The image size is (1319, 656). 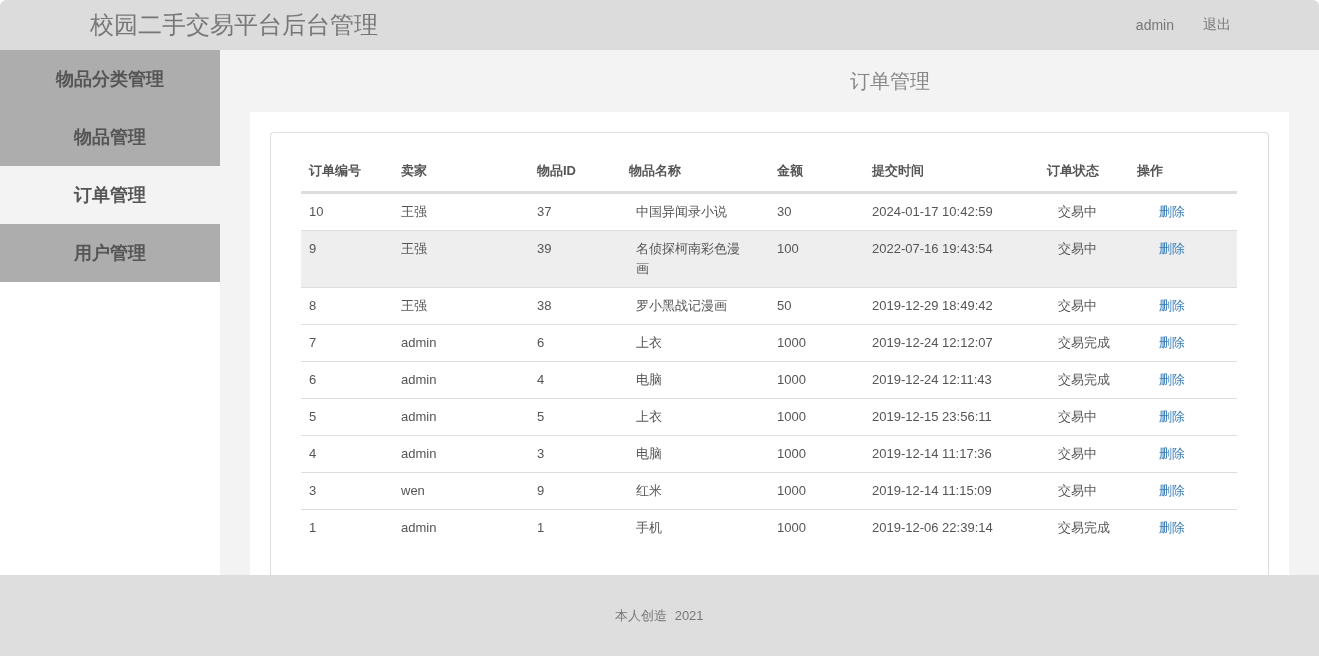 I want to click on sidebar-item: 物品分类管理, so click(x=110, y=79).